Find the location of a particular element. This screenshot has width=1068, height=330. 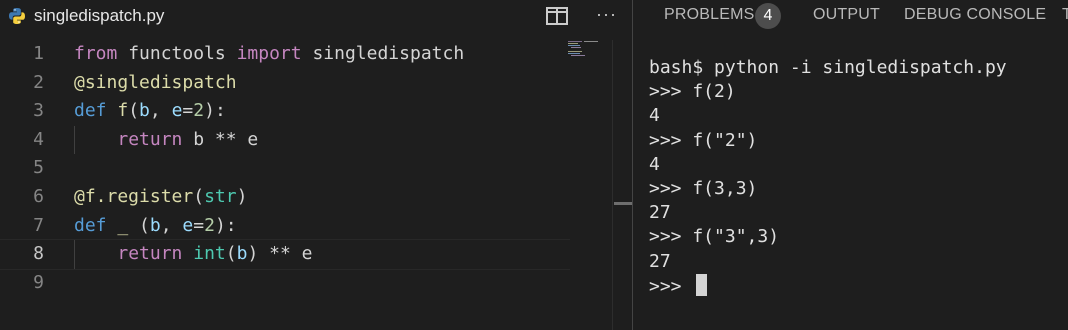

more-actions-icon: ··· is located at coordinates (606, 14).